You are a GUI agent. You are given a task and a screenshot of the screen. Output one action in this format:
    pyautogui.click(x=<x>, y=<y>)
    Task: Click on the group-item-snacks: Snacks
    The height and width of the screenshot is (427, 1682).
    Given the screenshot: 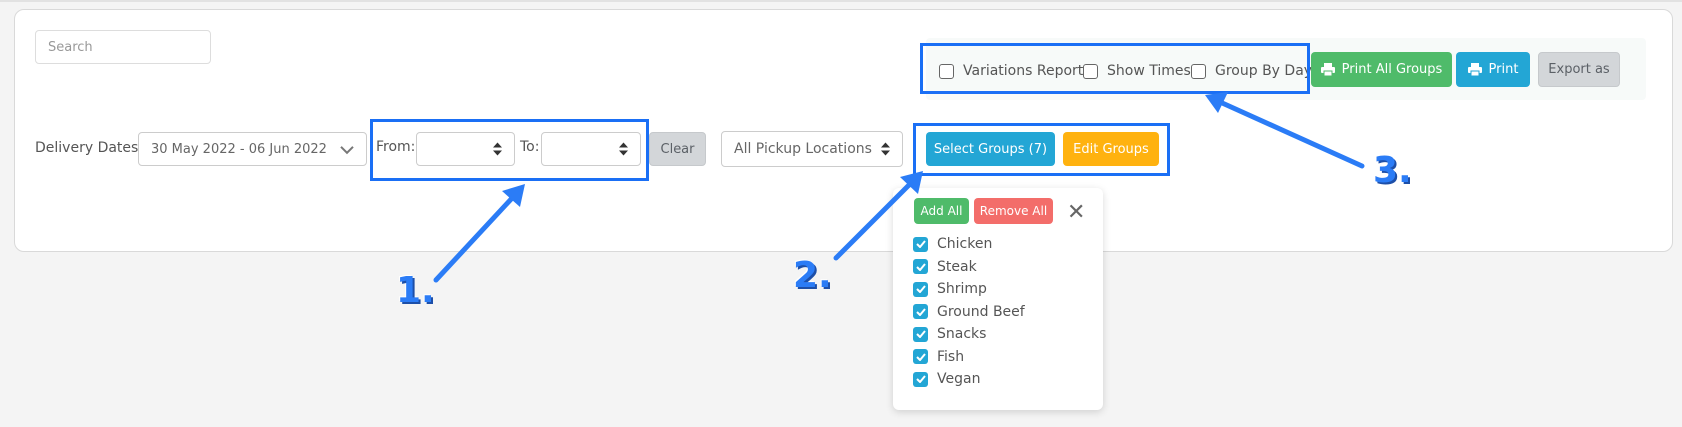 What is the action you would take?
    pyautogui.click(x=969, y=334)
    